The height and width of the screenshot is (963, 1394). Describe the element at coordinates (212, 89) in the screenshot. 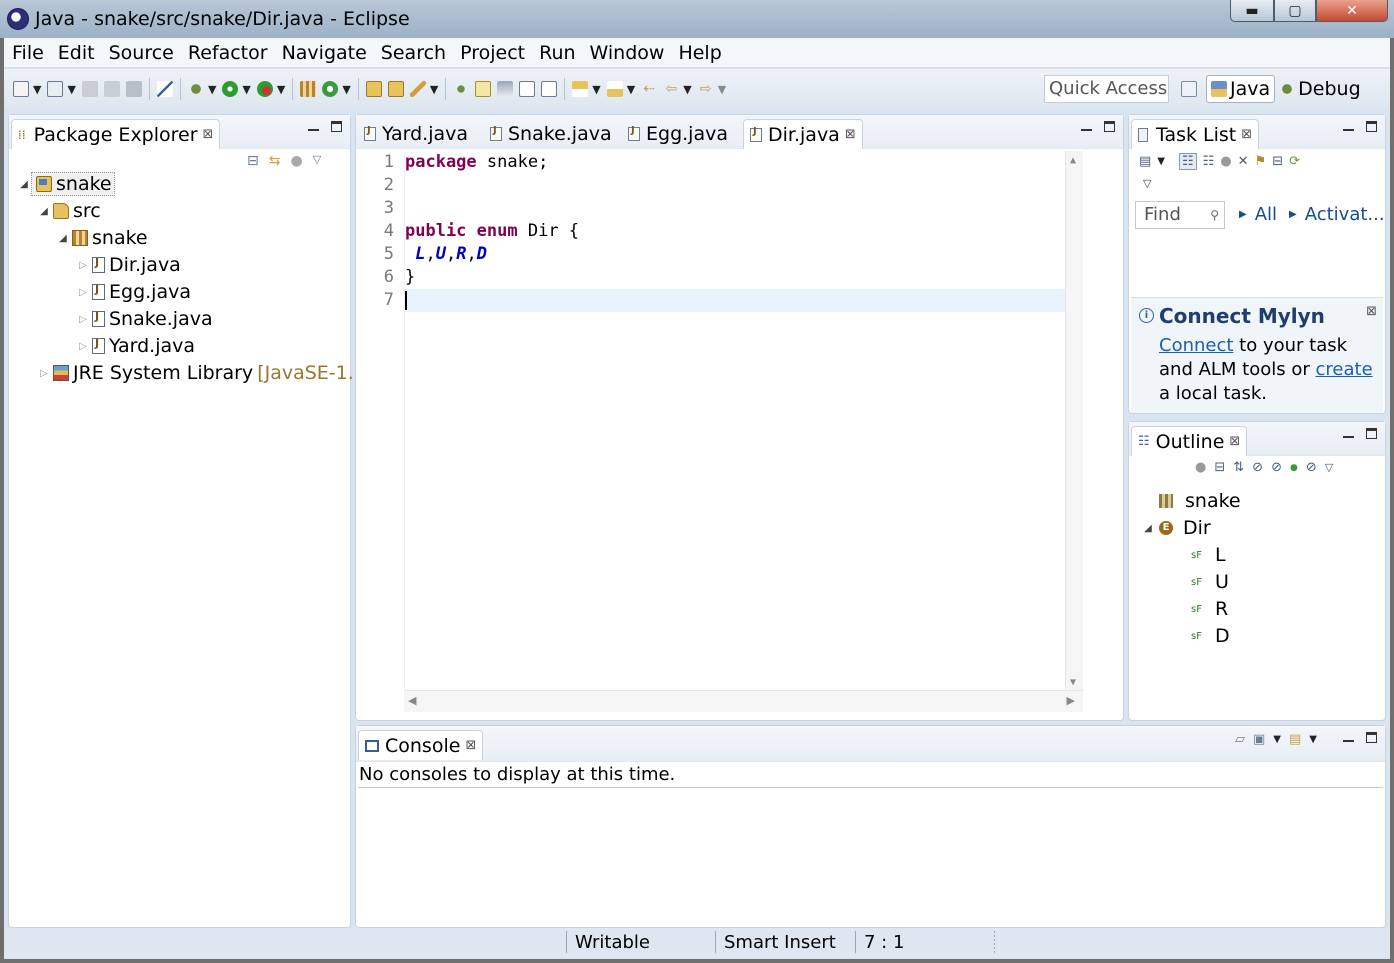

I see `debug-dropdown-icon: ▼` at that location.